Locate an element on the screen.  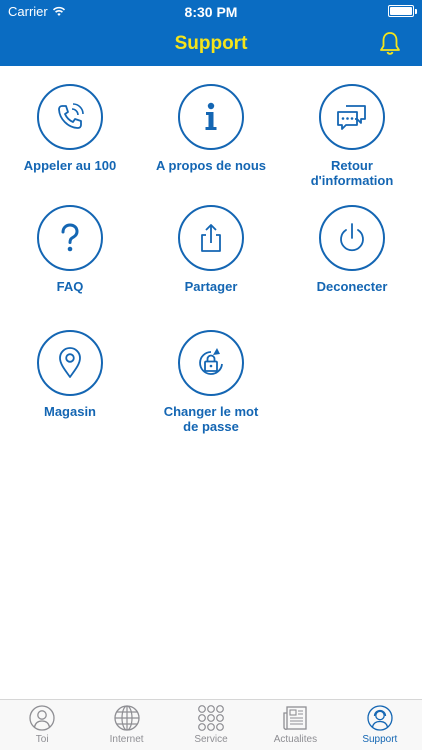
app-header: Carrier 8:30 PM Support is located at coordinates (211, 33).